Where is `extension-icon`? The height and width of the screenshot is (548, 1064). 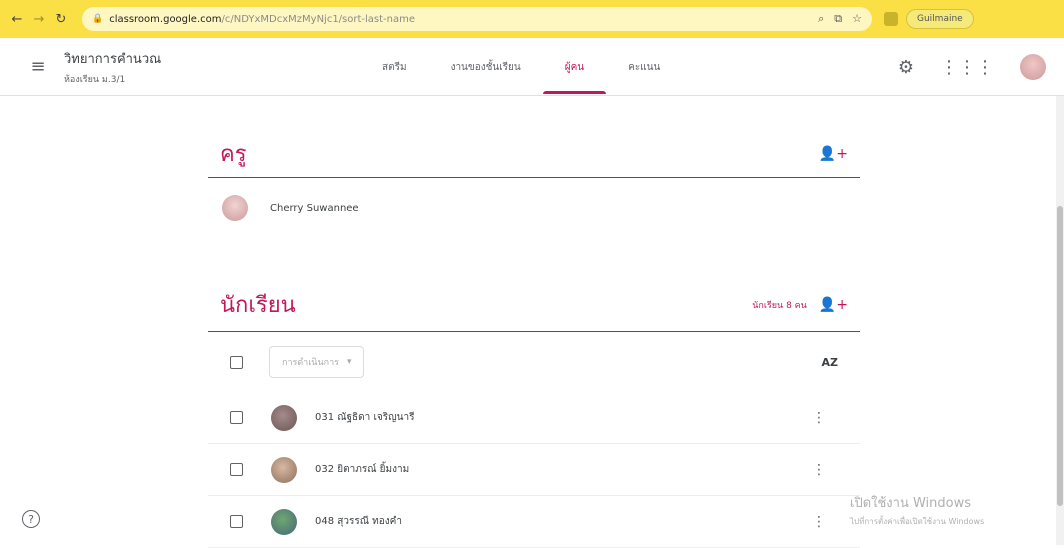
extension-icon is located at coordinates (891, 19).